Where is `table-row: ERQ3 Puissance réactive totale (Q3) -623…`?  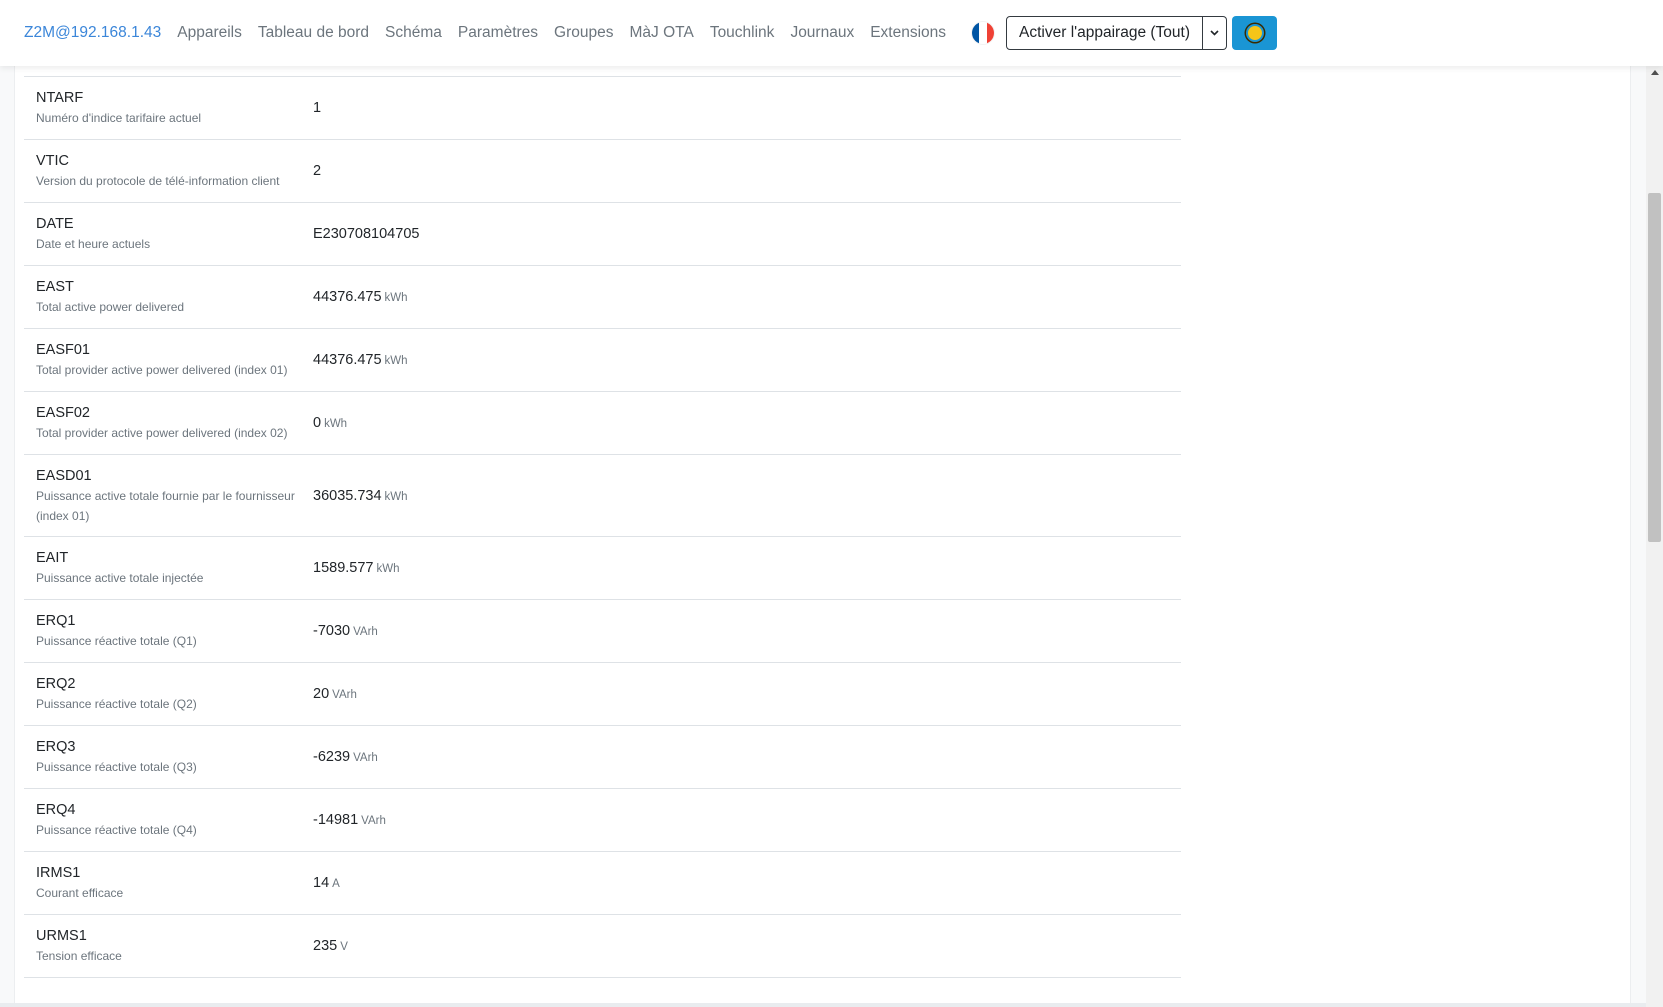
table-row: ERQ3 Puissance réactive totale (Q3) -623… is located at coordinates (602, 757).